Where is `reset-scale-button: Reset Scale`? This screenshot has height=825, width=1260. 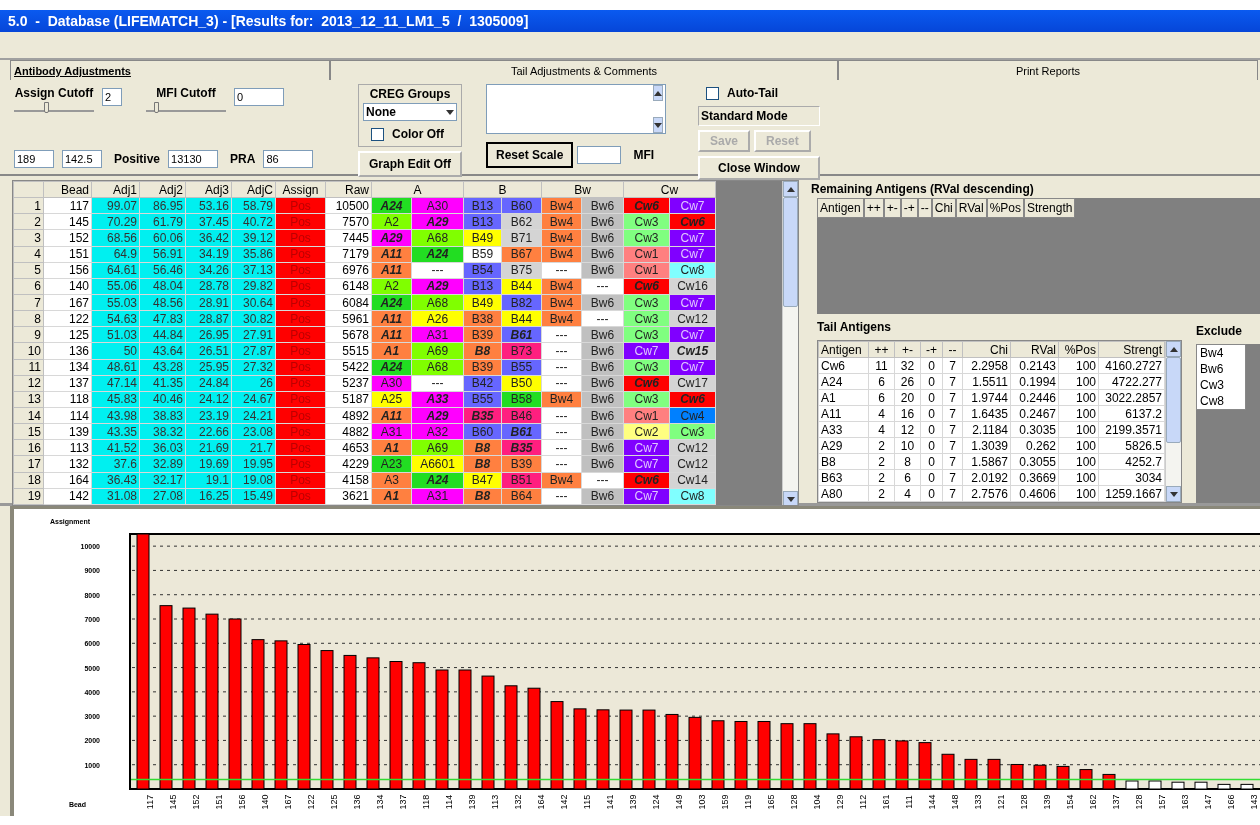 reset-scale-button: Reset Scale is located at coordinates (530, 155).